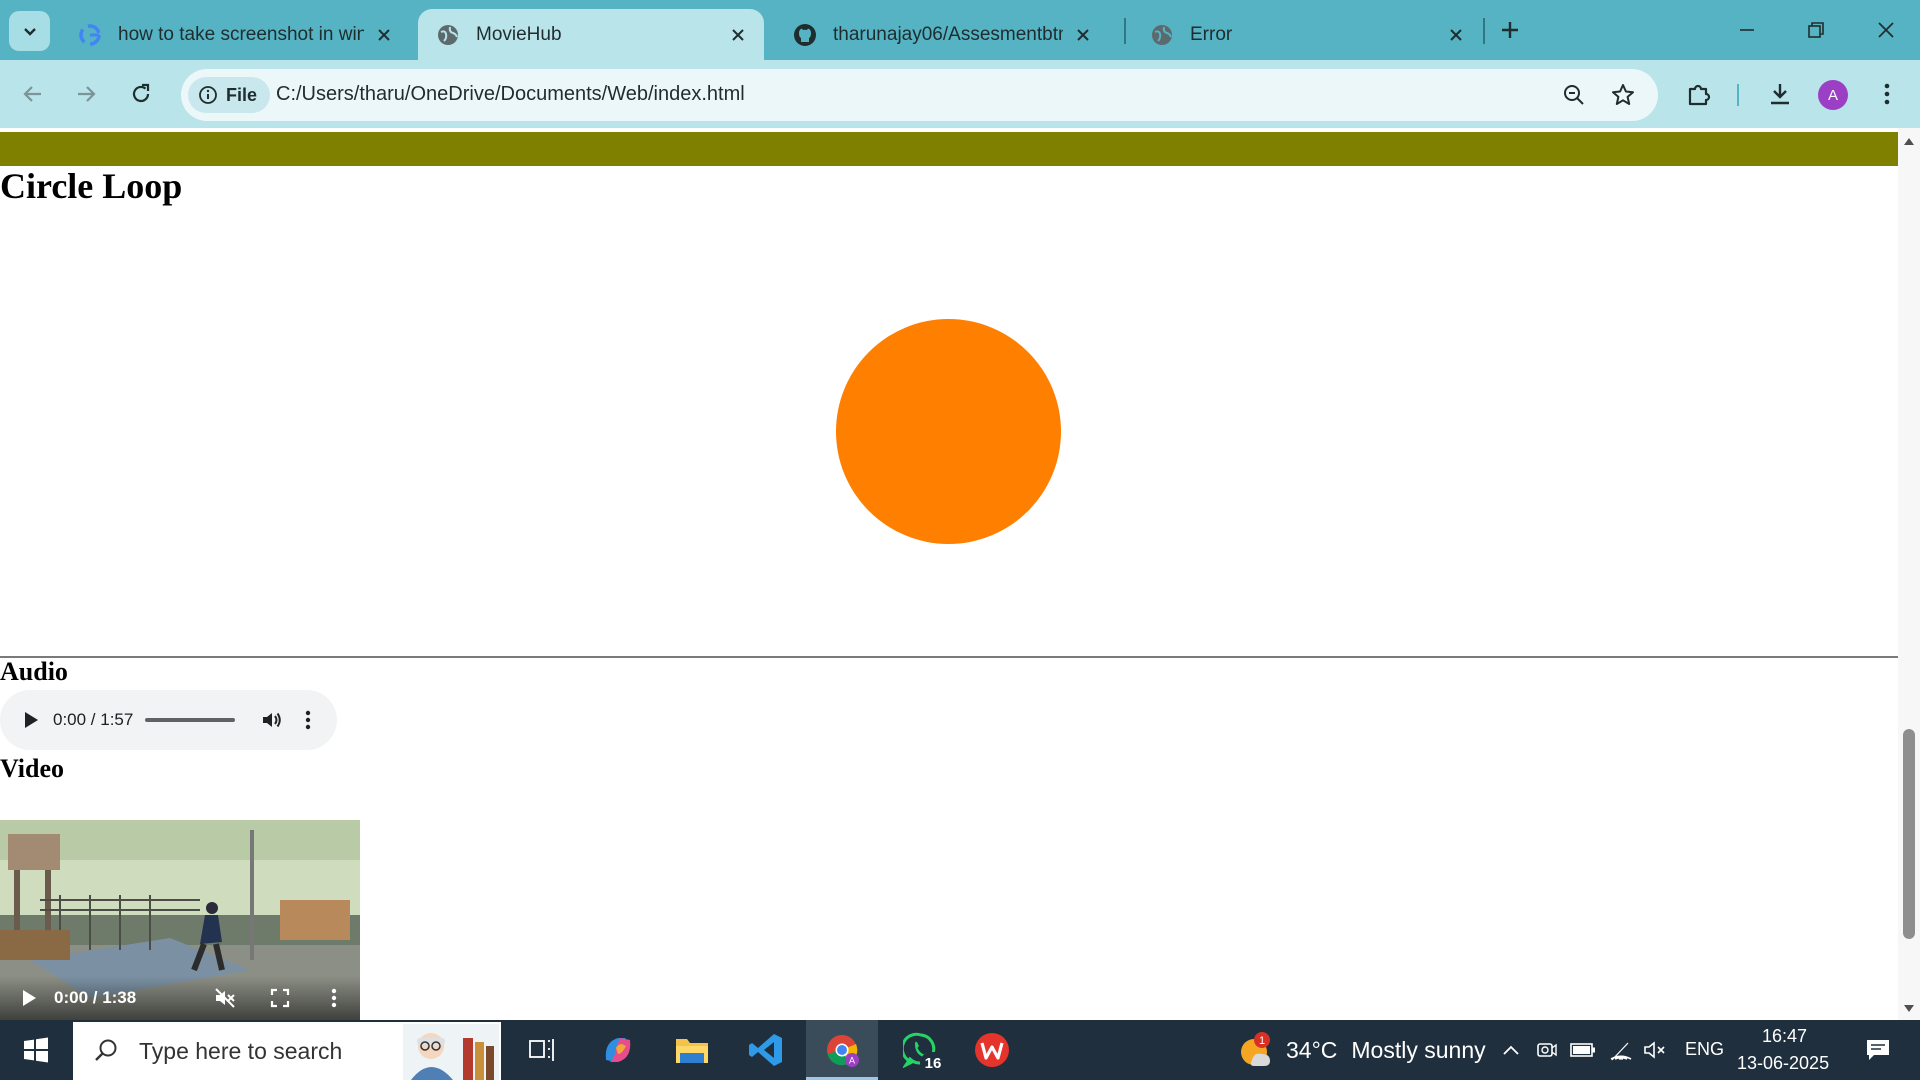  I want to click on chevron-up-icon, so click(1511, 1050).